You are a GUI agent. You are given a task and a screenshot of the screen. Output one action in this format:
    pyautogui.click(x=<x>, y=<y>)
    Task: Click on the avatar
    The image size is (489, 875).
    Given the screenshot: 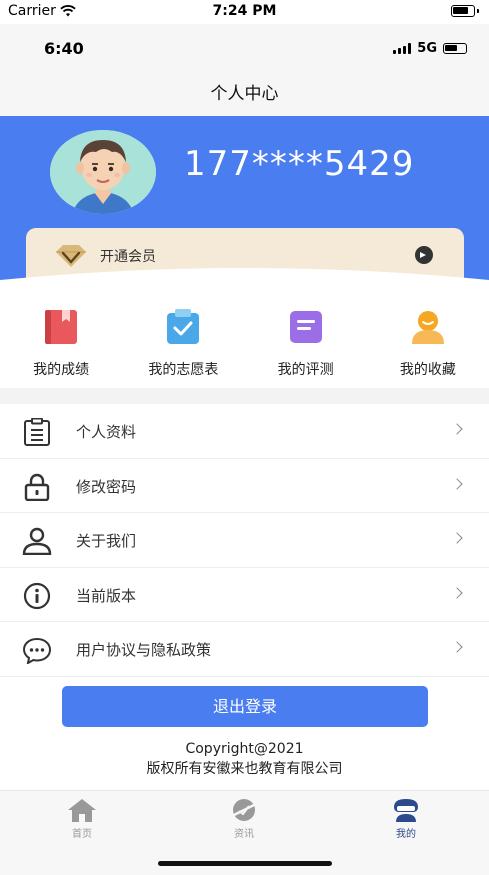 What is the action you would take?
    pyautogui.click(x=103, y=172)
    